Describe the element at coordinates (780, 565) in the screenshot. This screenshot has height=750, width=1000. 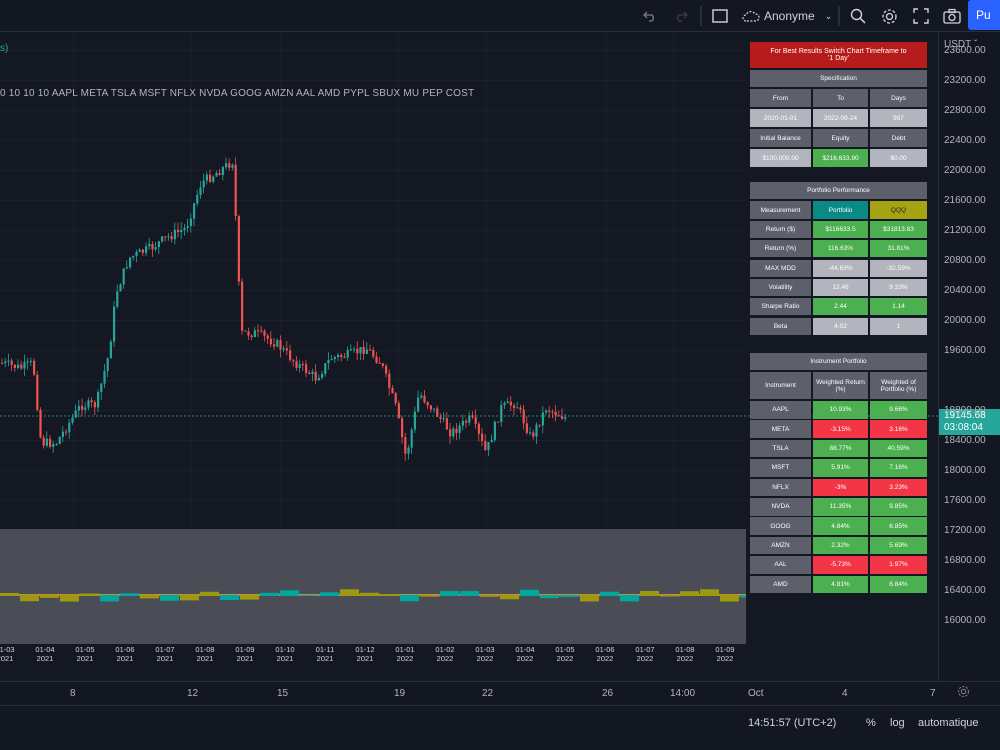
I see `instrument-row-name: AAL` at that location.